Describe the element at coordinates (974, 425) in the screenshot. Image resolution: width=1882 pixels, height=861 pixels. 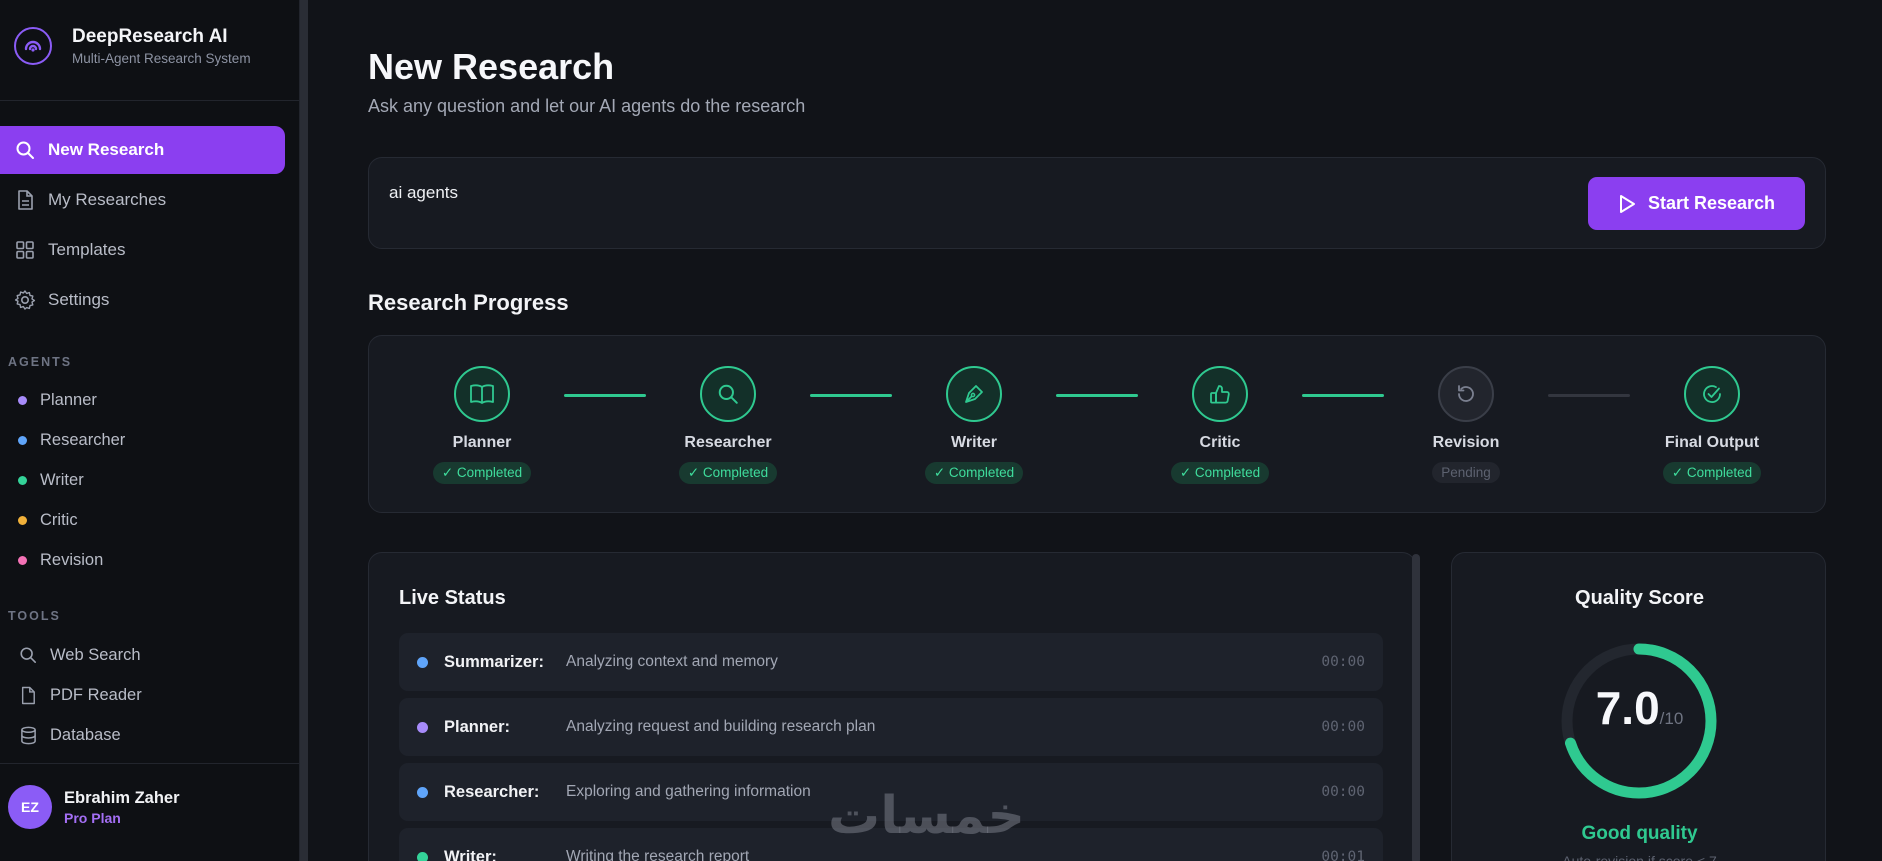
I see `progress-step-writer: Writer ✓ Completed` at that location.